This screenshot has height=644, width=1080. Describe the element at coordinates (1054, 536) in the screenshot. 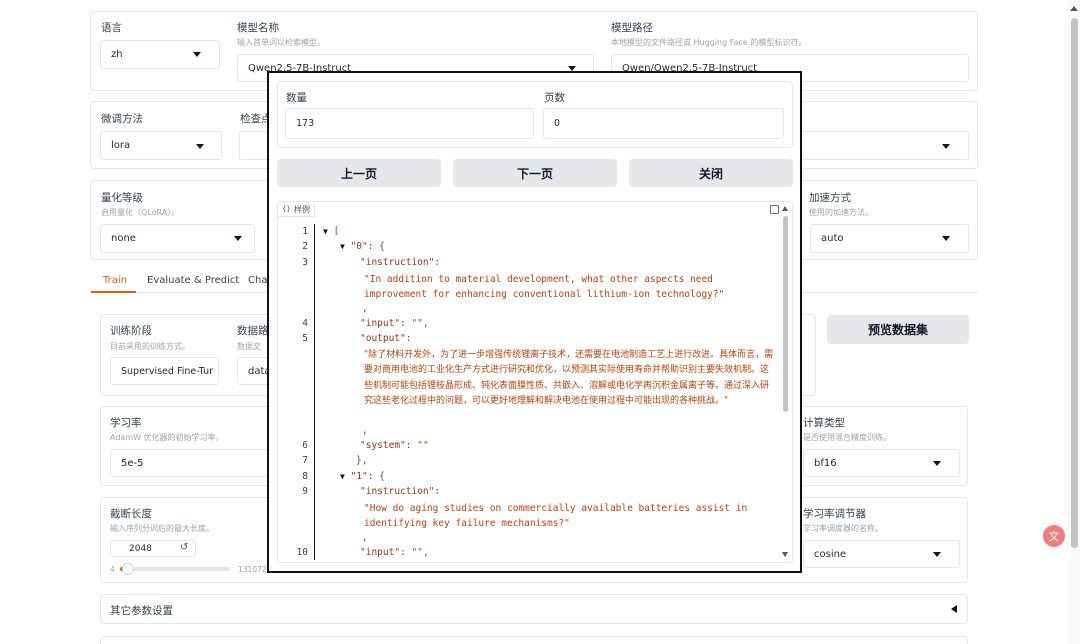

I see `translate-icon: 文` at that location.